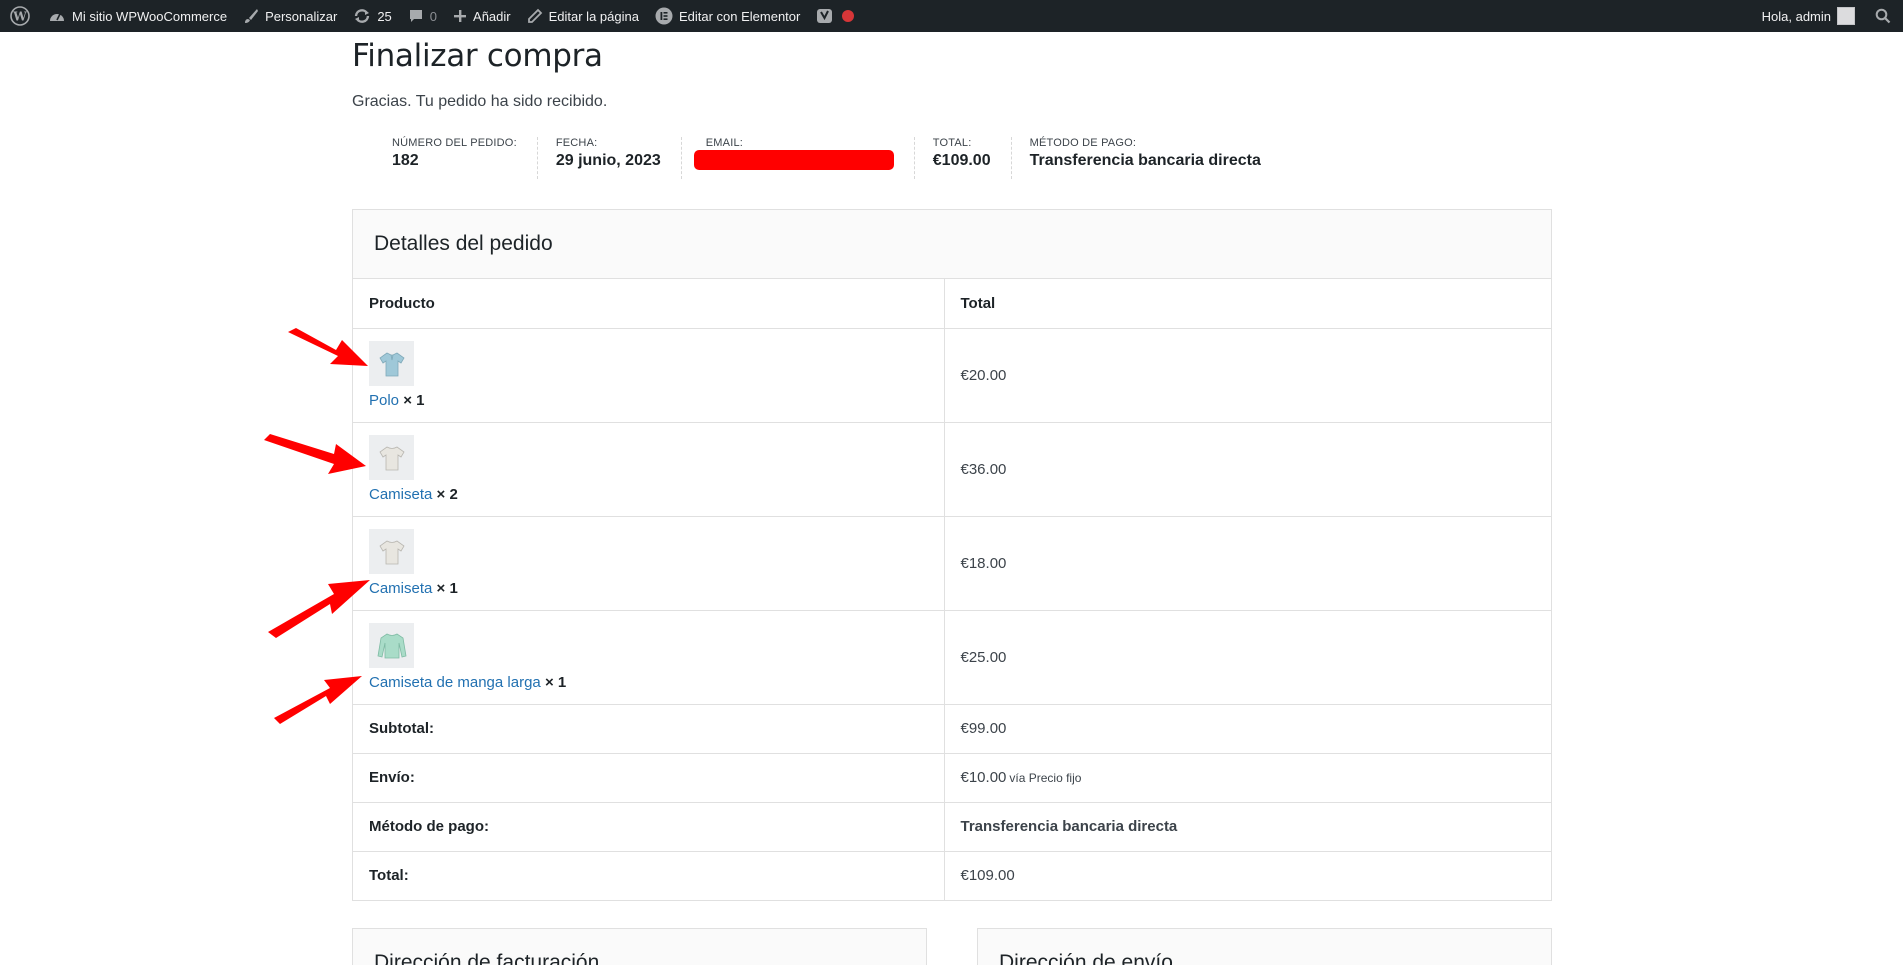 The image size is (1903, 965). What do you see at coordinates (1247, 827) in the screenshot?
I see `totals-value: Transferencia bancaria directa` at bounding box center [1247, 827].